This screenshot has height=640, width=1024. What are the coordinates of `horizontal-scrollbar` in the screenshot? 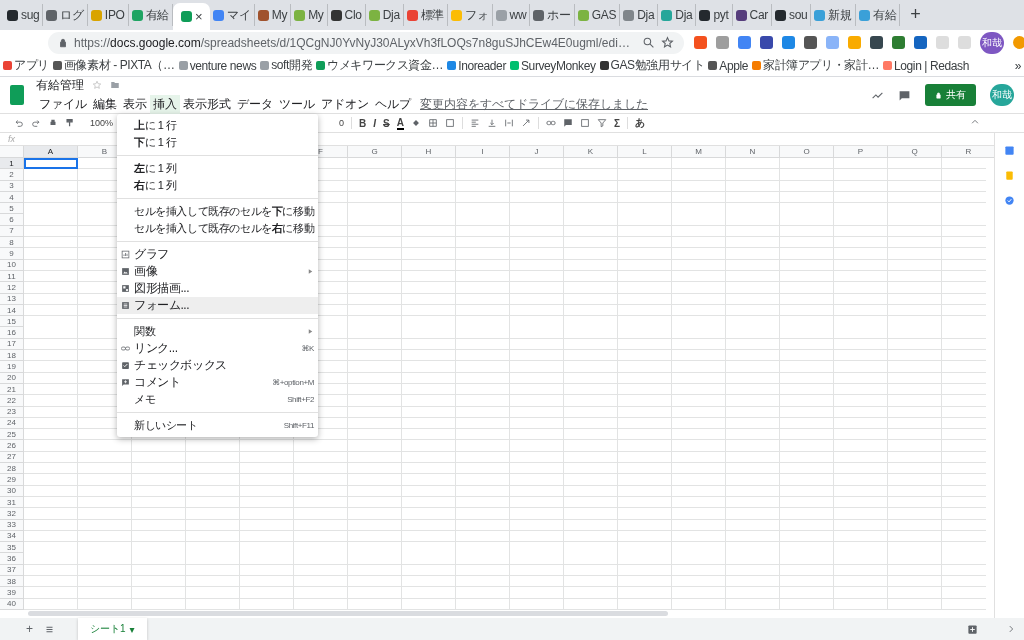 It's located at (348, 614).